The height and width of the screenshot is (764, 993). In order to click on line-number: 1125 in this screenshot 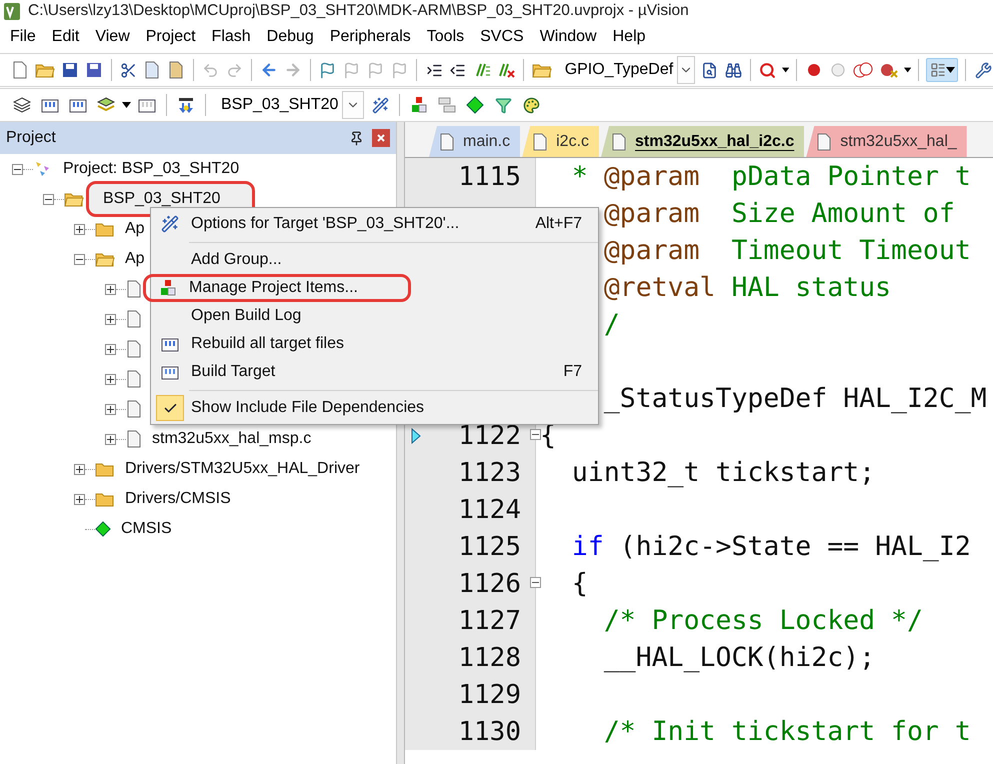, I will do `click(489, 547)`.